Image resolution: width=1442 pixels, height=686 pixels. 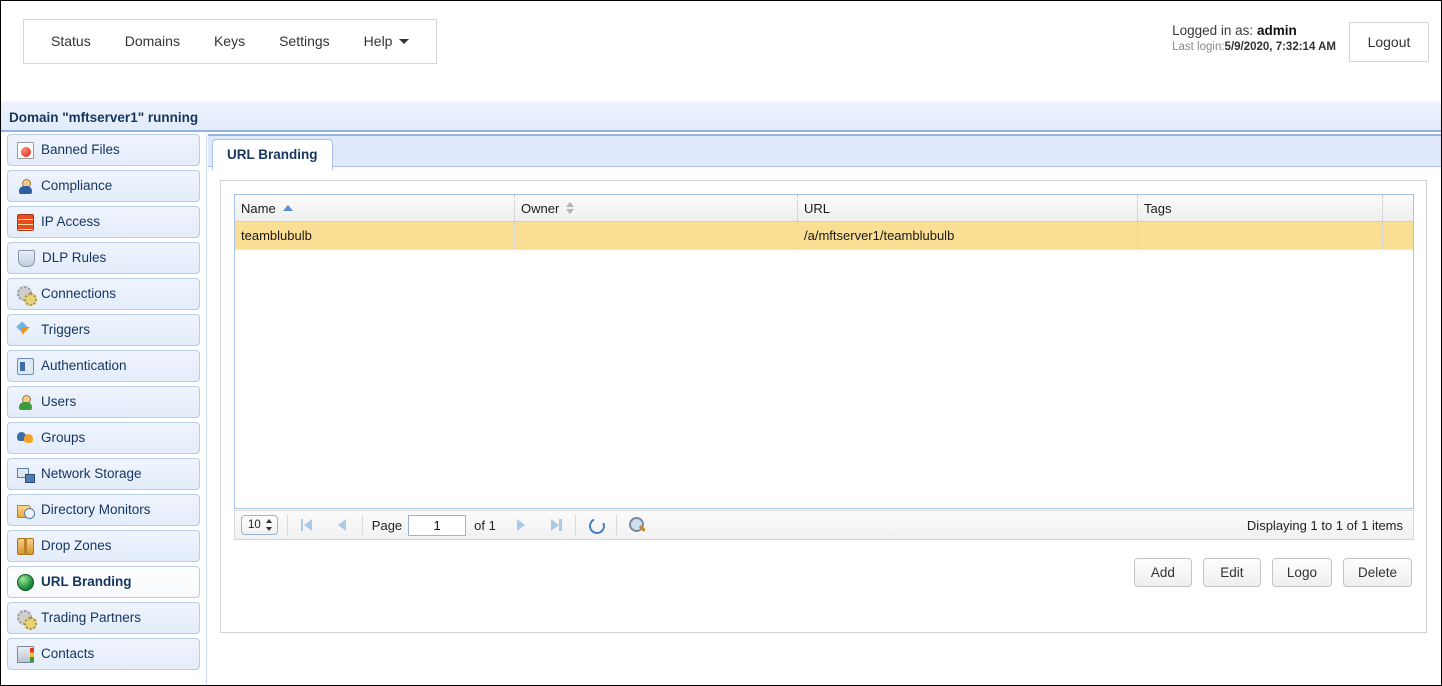 I want to click on domain-status-bar: Domain "mftserver1" running, so click(x=721, y=116).